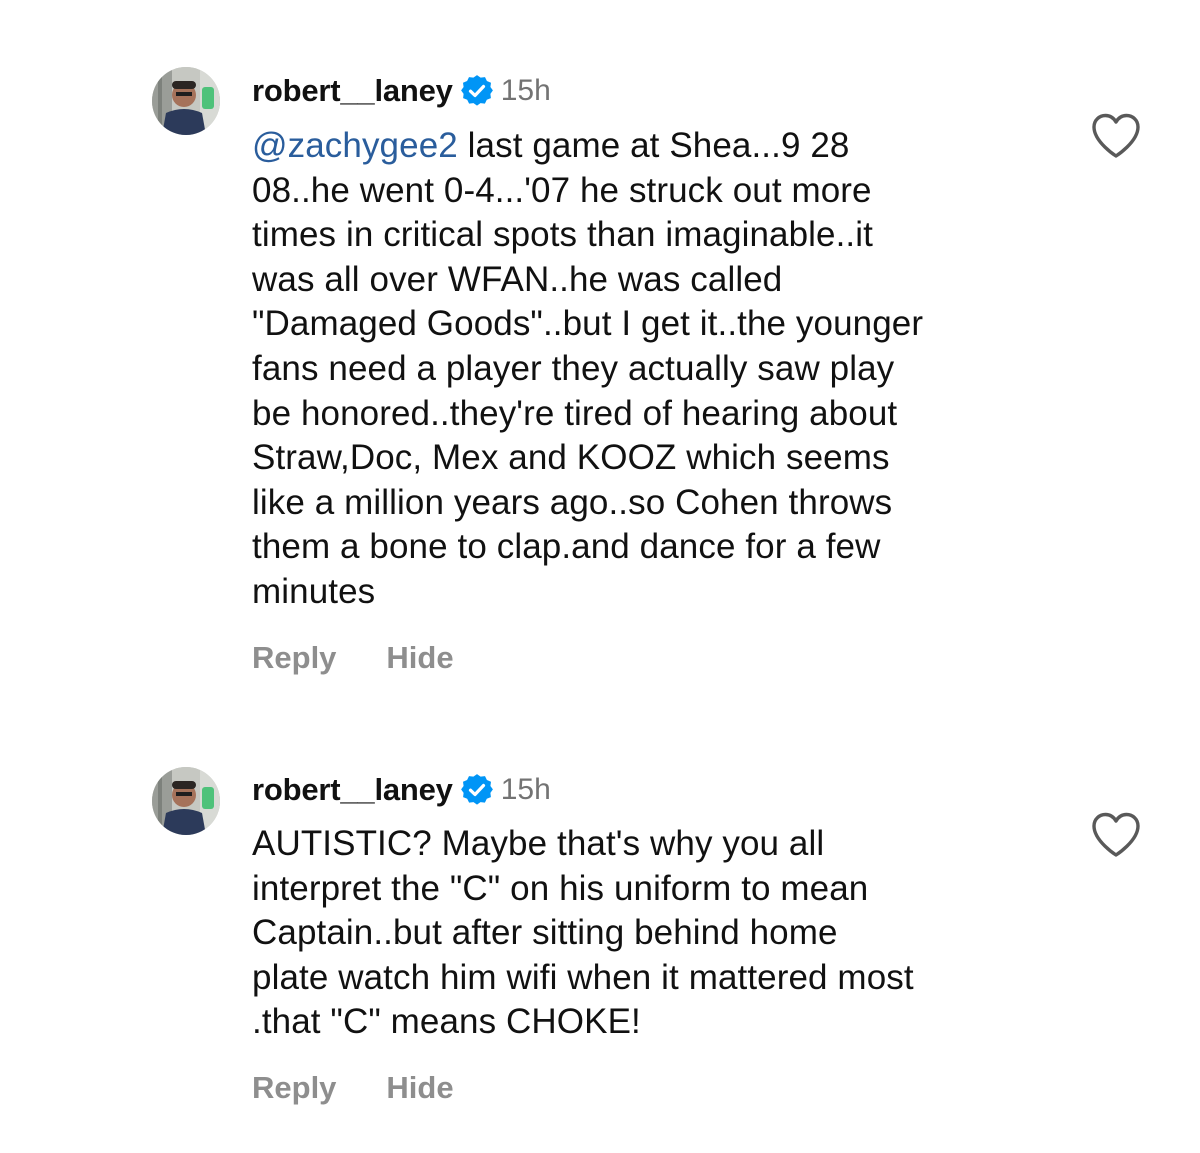  I want to click on like-button, so click(1116, 835).